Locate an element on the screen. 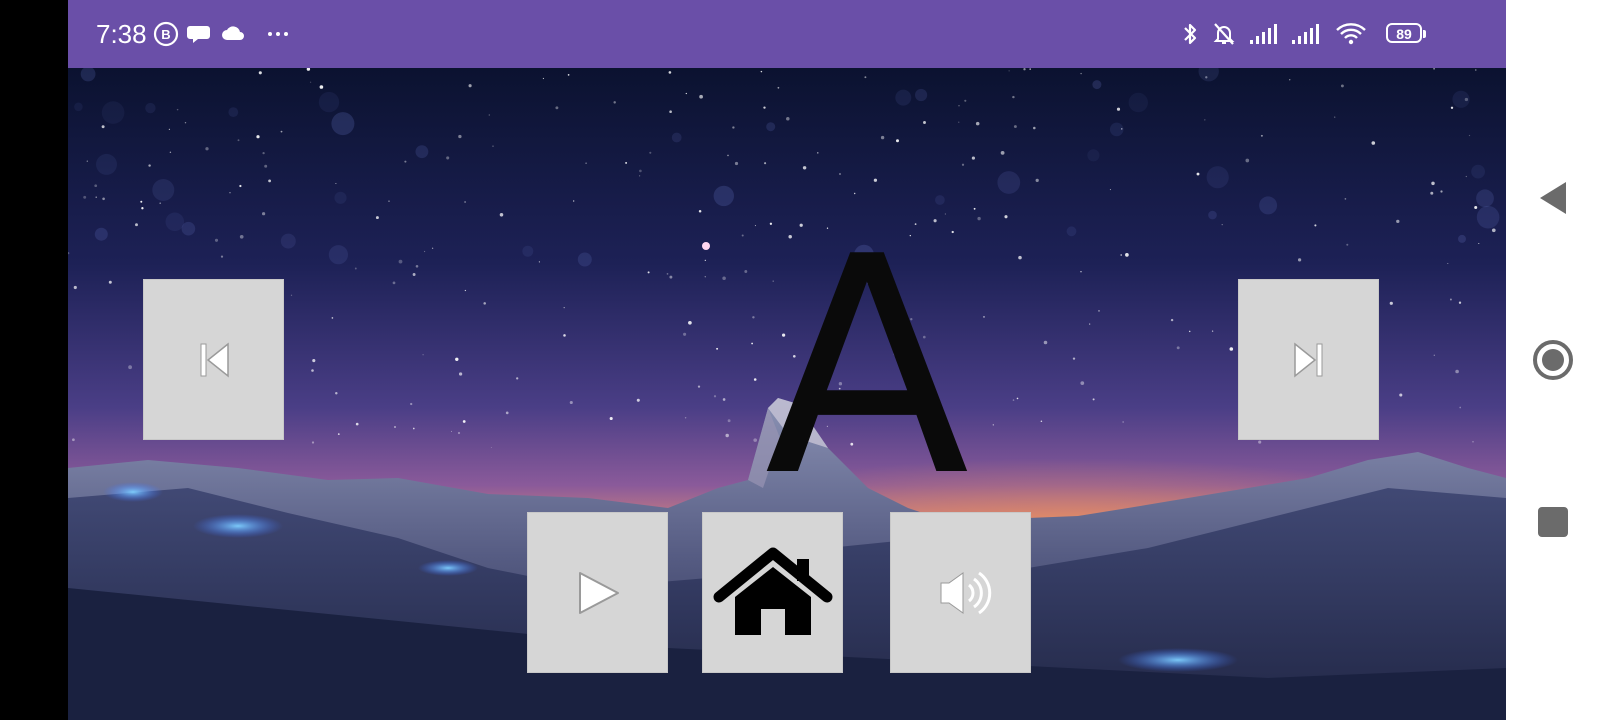 This screenshot has height=720, width=1600. back-triangle-icon is located at coordinates (1553, 198).